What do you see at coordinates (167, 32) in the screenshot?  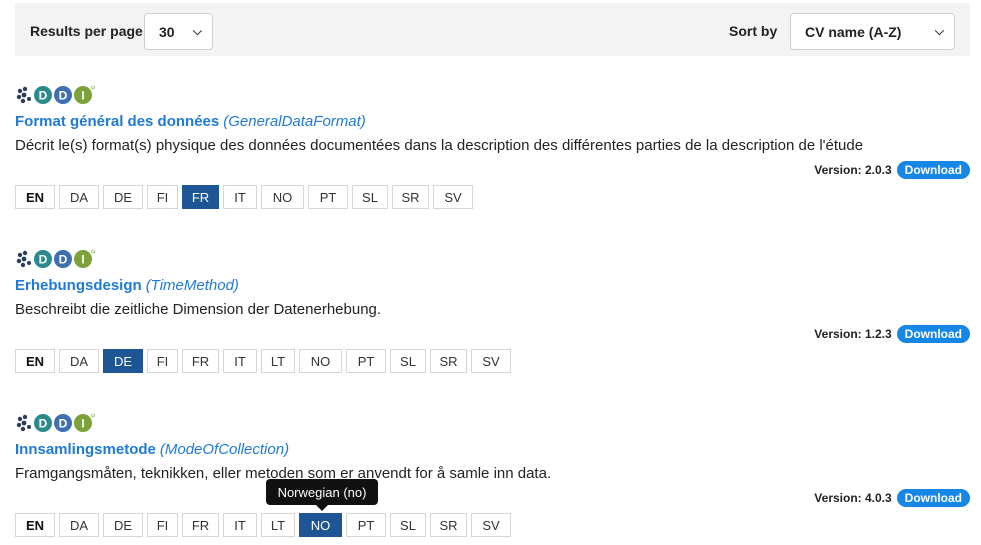 I see `results-per-page-value: 30` at bounding box center [167, 32].